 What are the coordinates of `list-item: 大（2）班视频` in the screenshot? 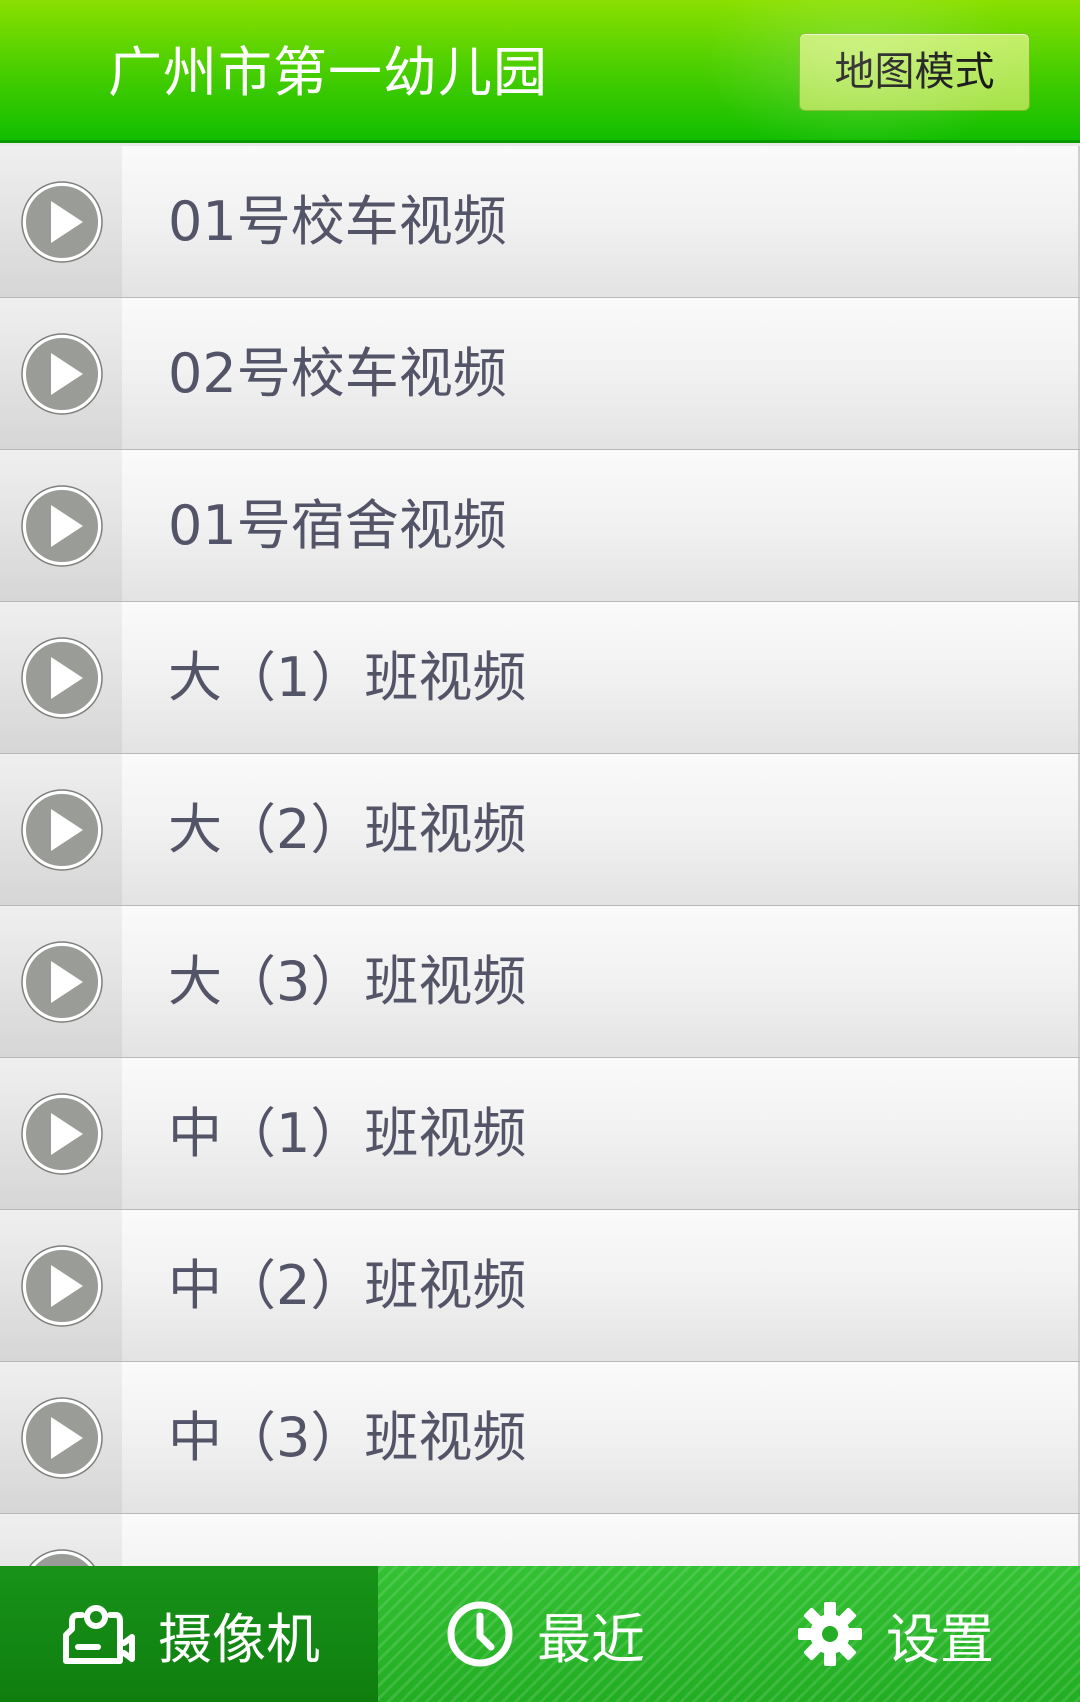 It's located at (540, 830).